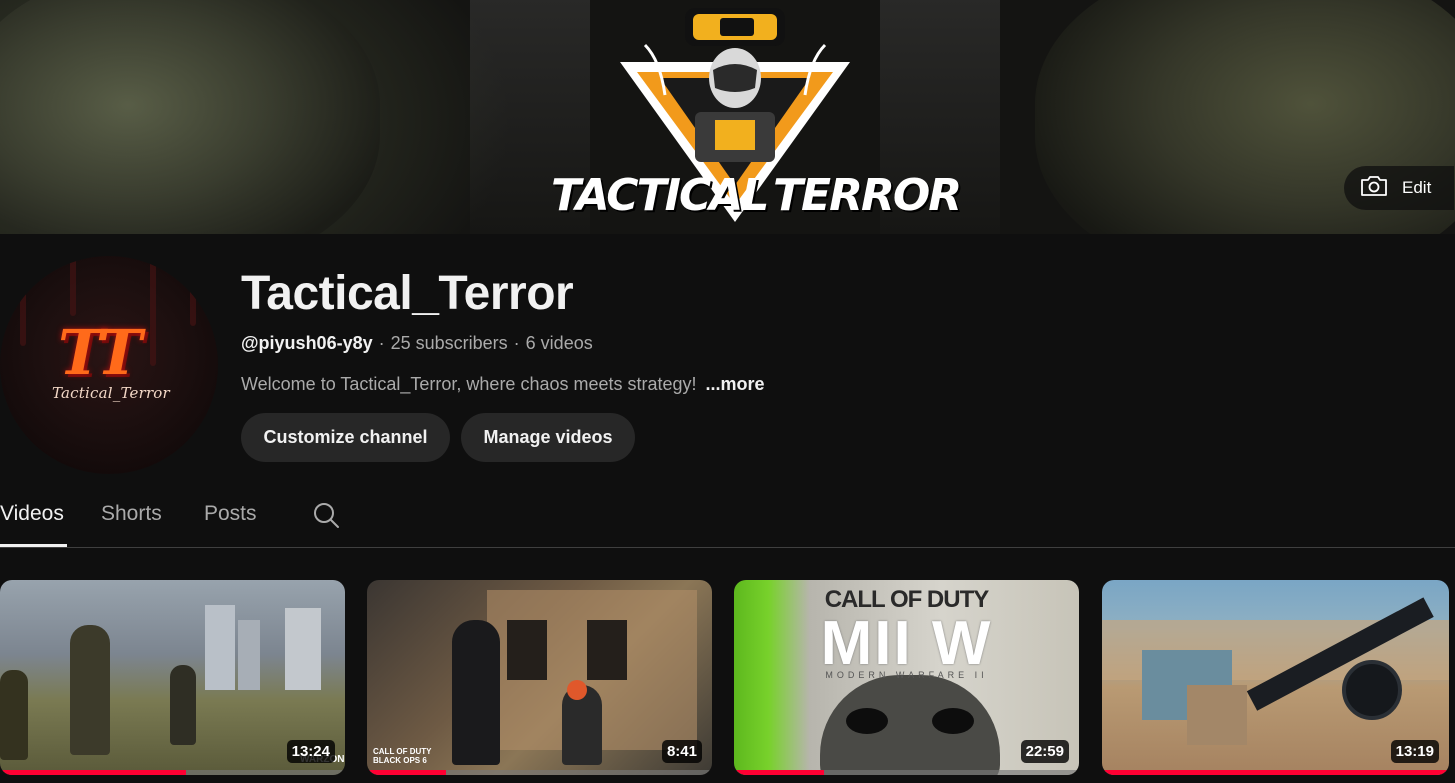  I want to click on banner-logo: TACTICAL TERROR, so click(753, 117).